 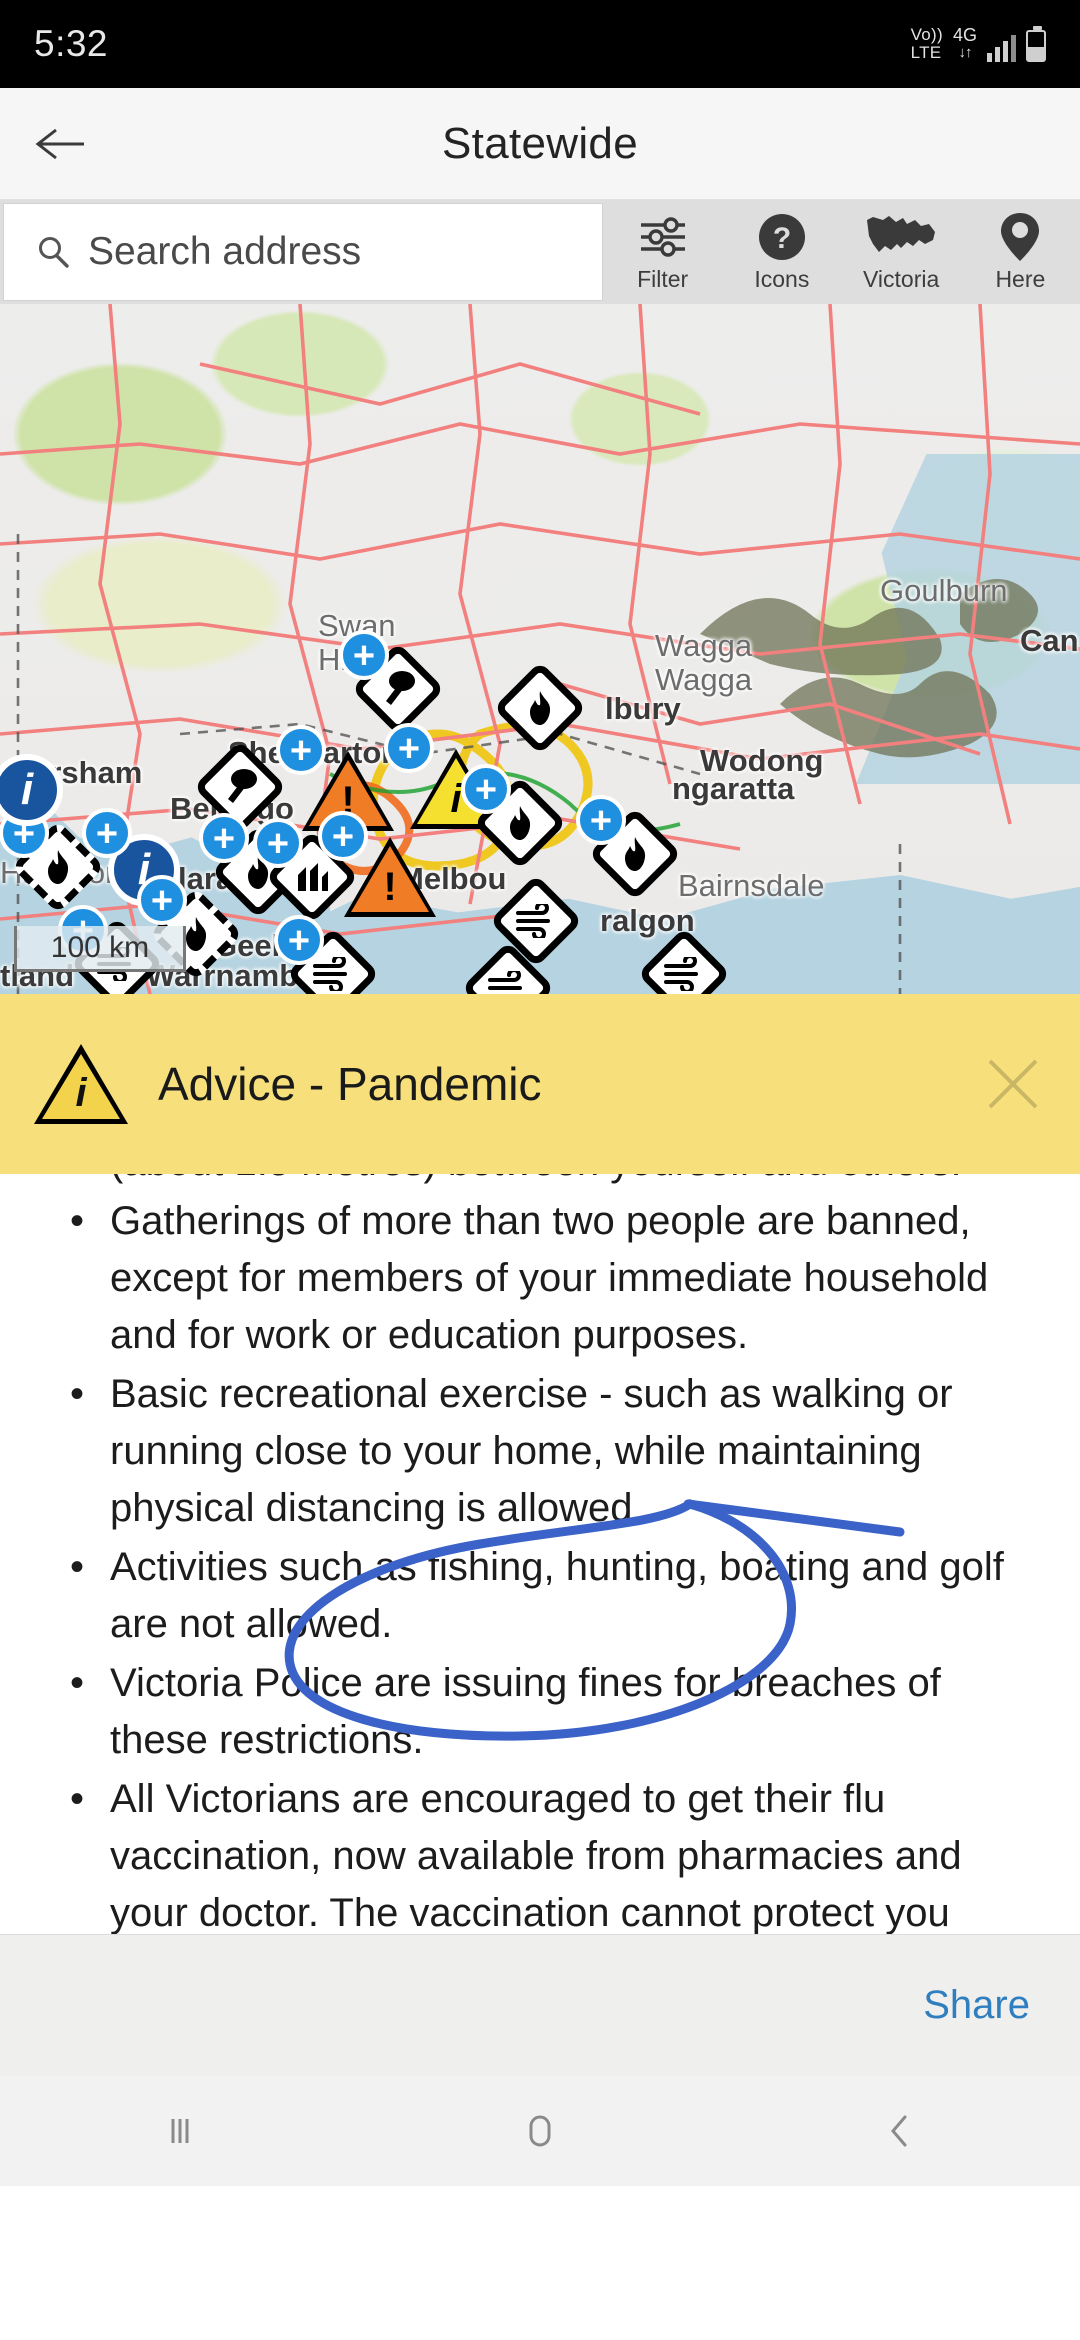 I want to click on network-indicator: 4G ↓↑, so click(x=965, y=44).